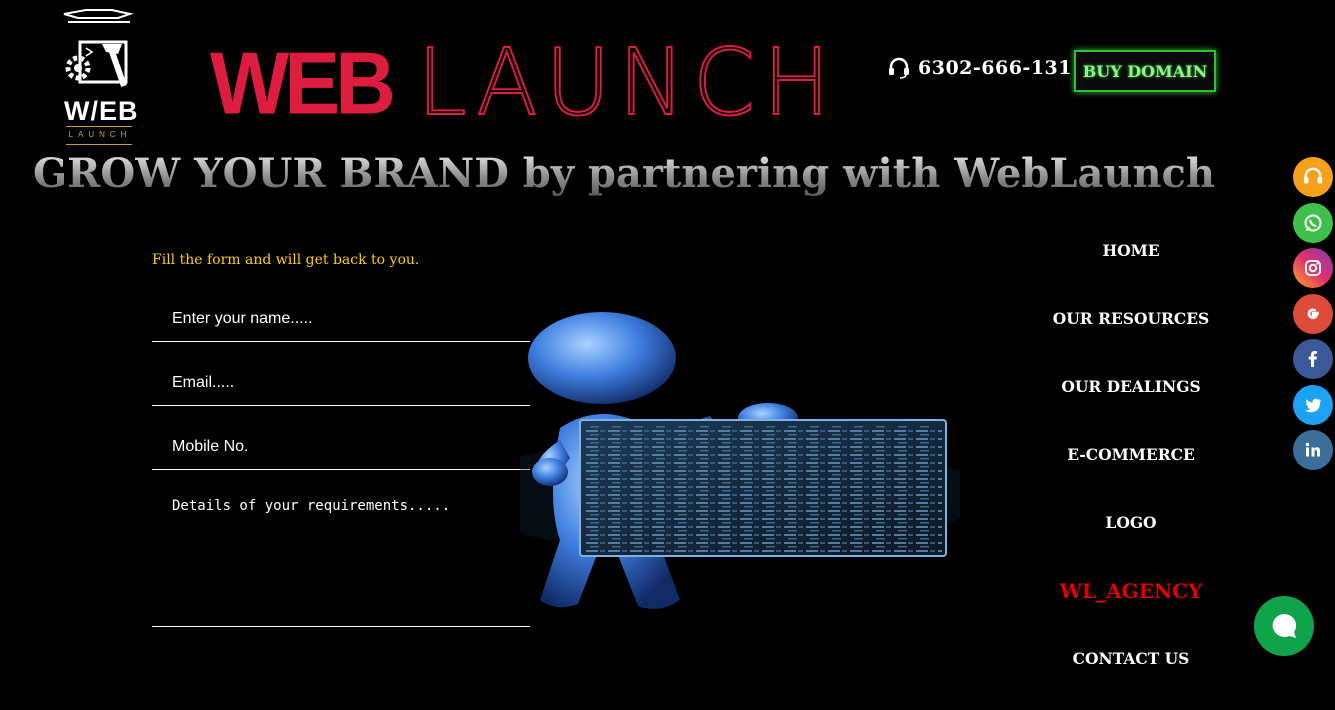 The height and width of the screenshot is (710, 1335). Describe the element at coordinates (341, 383) in the screenshot. I see `email-input` at that location.